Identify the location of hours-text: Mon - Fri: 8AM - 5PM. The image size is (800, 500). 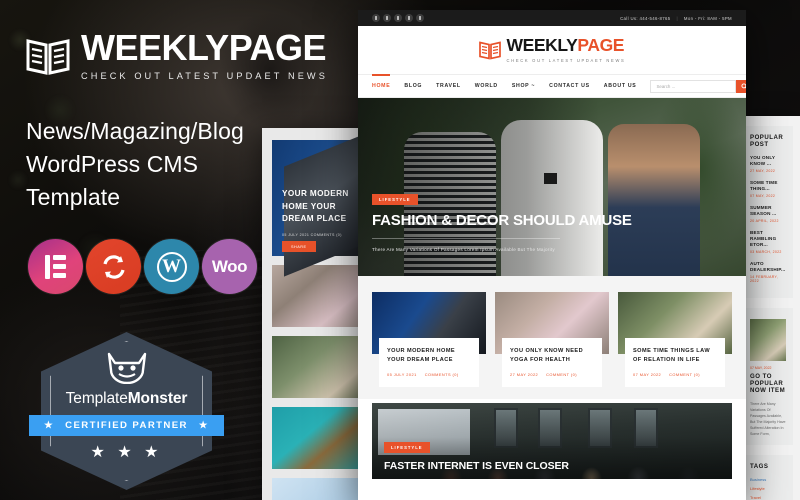
(707, 18).